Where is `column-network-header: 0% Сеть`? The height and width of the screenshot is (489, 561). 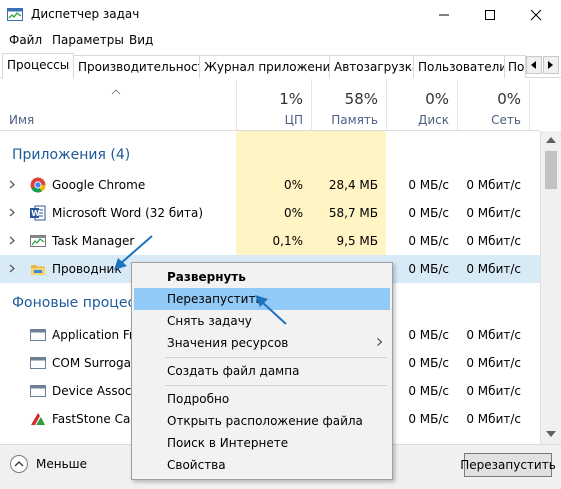 column-network-header: 0% Сеть is located at coordinates (493, 105).